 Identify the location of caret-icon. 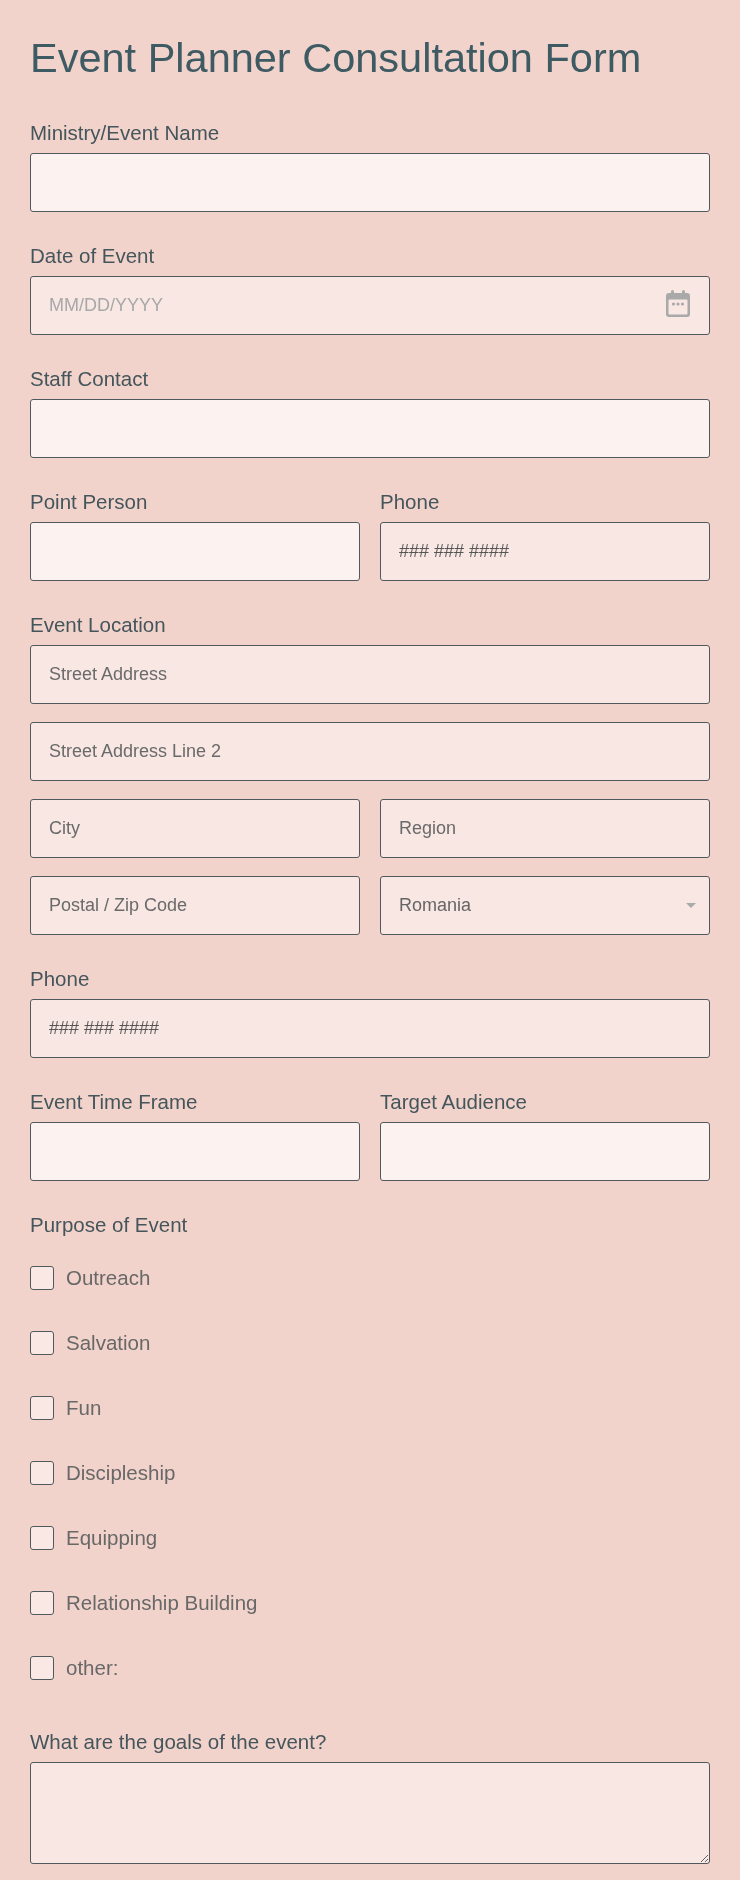
(691, 905).